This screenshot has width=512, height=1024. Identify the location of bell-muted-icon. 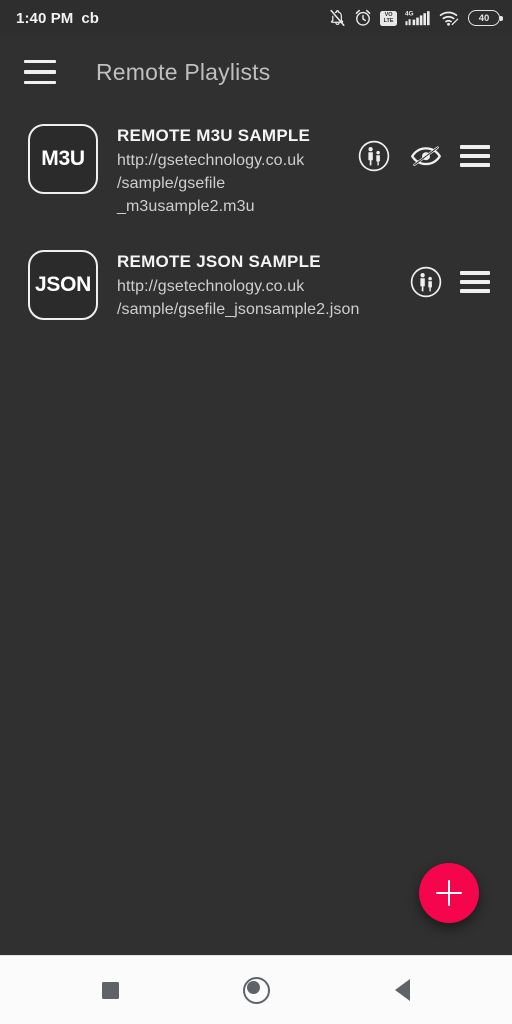
(337, 18).